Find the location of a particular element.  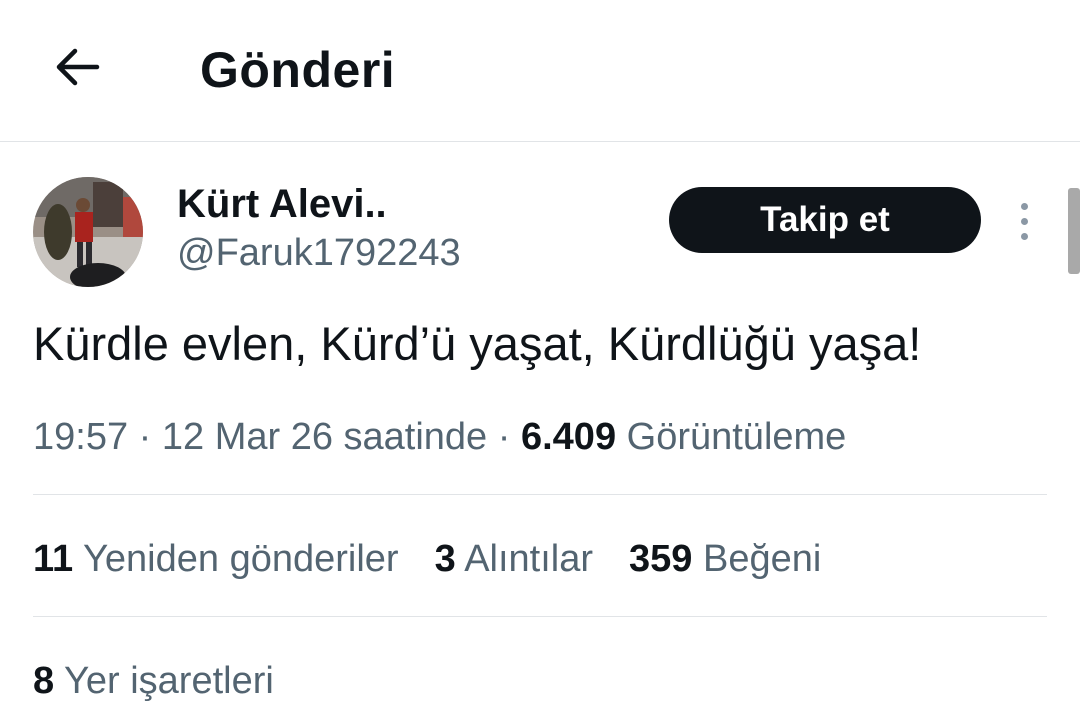

avatar-photo is located at coordinates (88, 232).